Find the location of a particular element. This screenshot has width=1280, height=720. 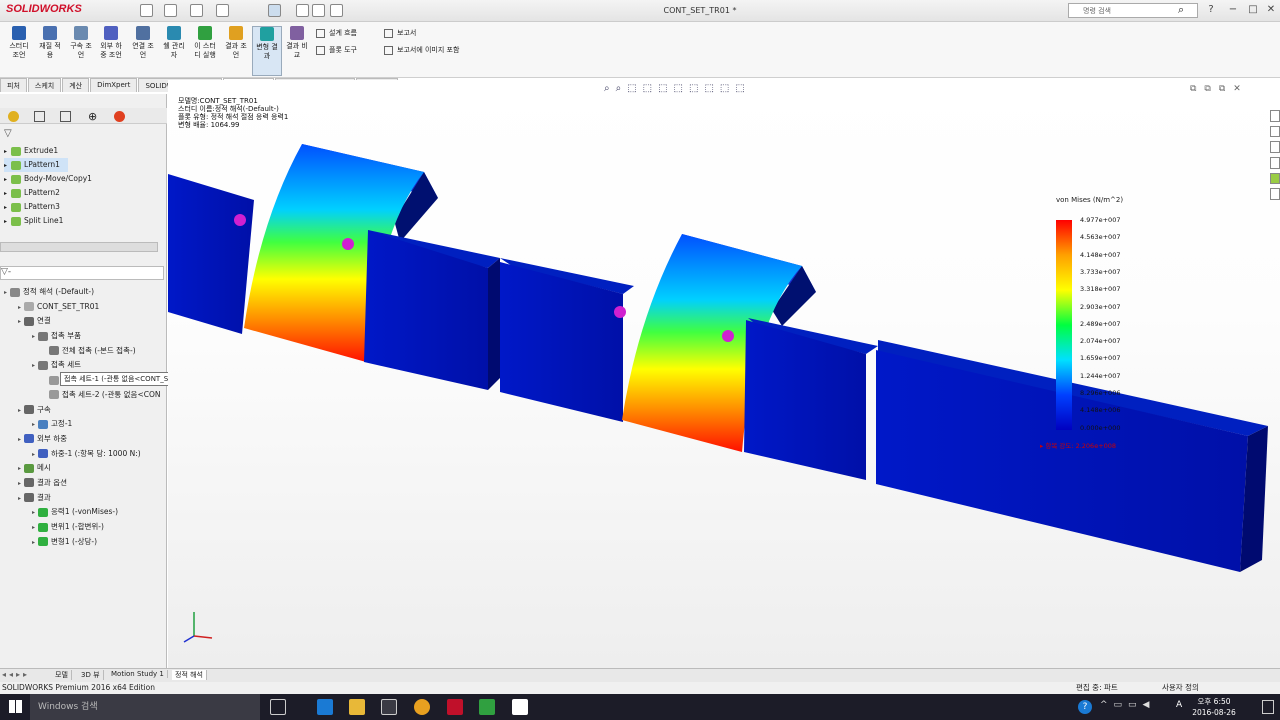

feature-tree-item: ▸ Extrude1 is located at coordinates (79, 151).